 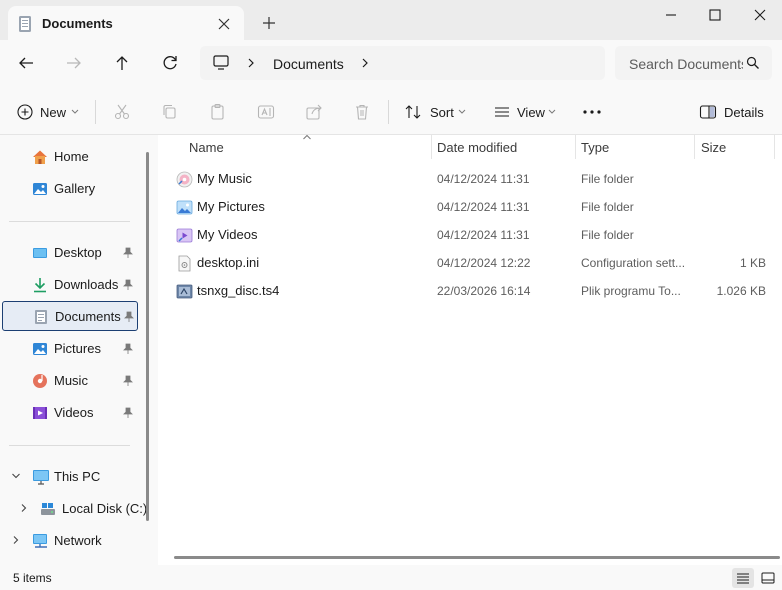 I want to click on rename-icon, so click(x=266, y=112).